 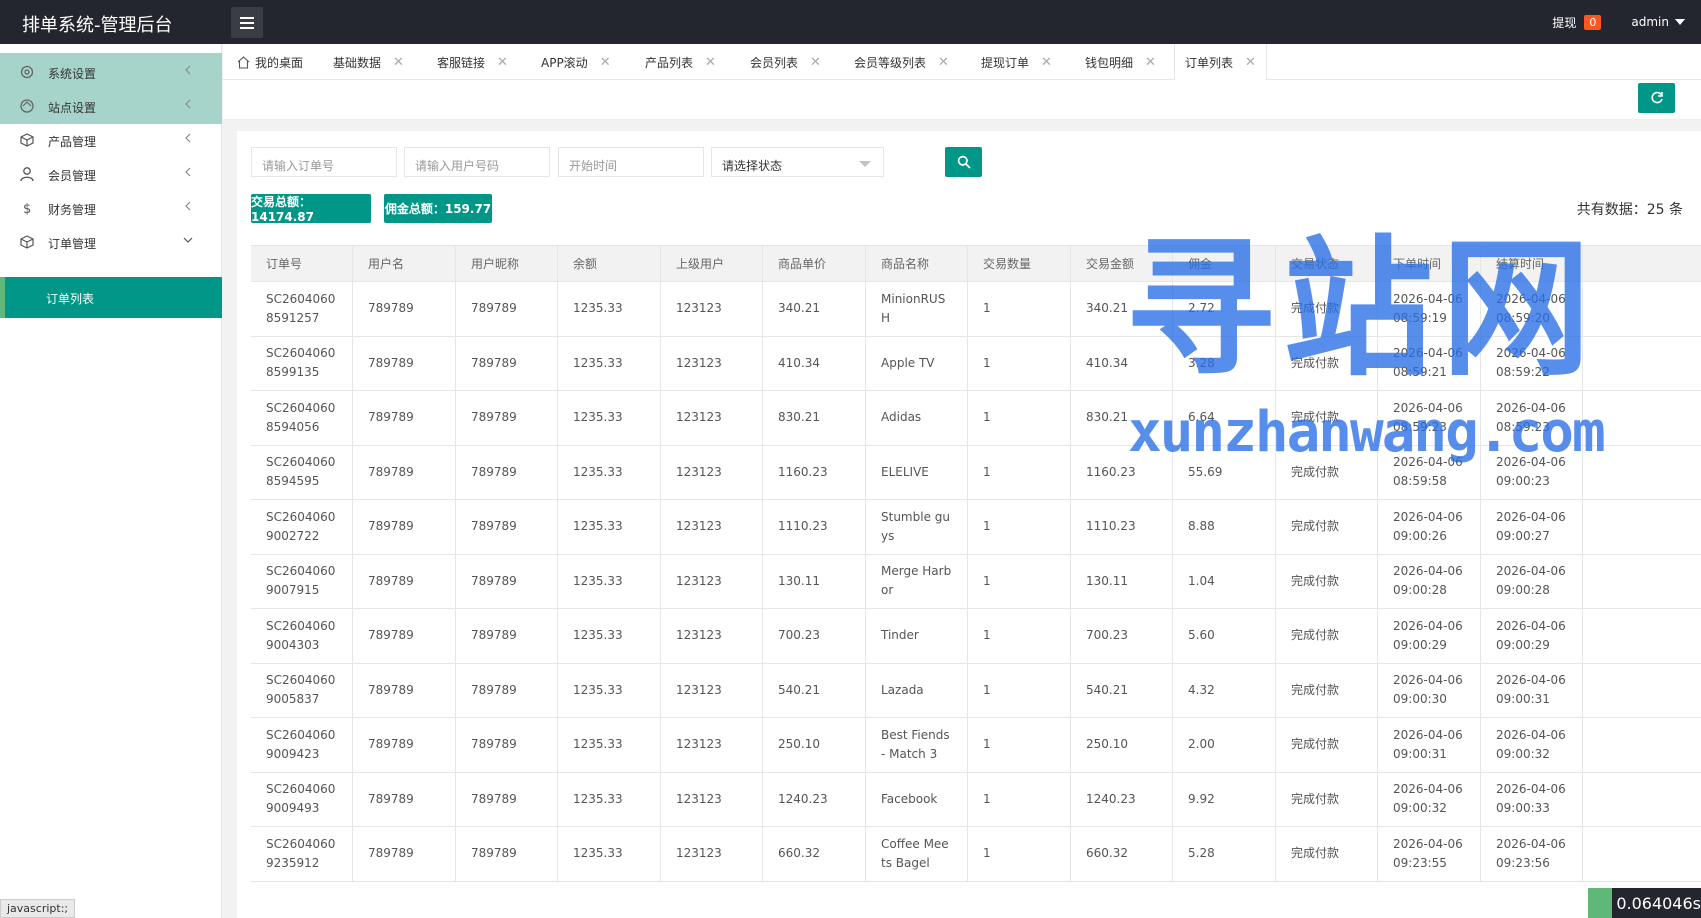 I want to click on sidebar-item-order-list: 订单列表, so click(x=111, y=297).